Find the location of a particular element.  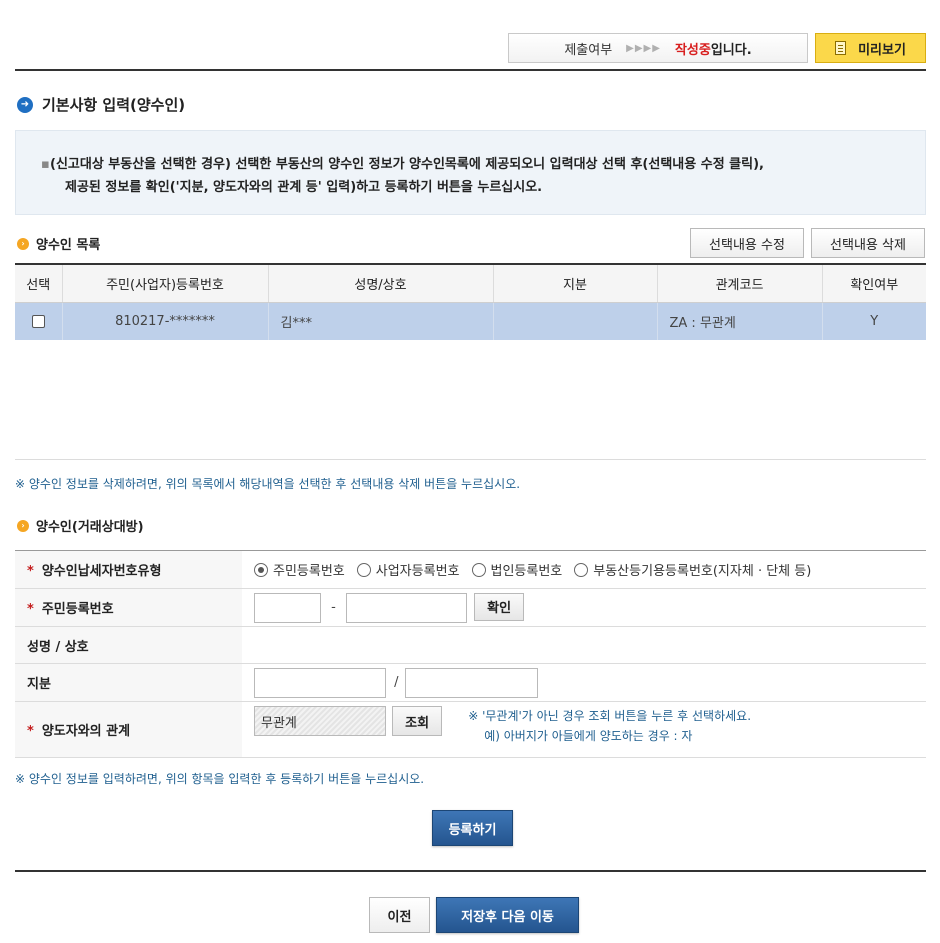

radio-business: 사업자등록번호 is located at coordinates (408, 569).